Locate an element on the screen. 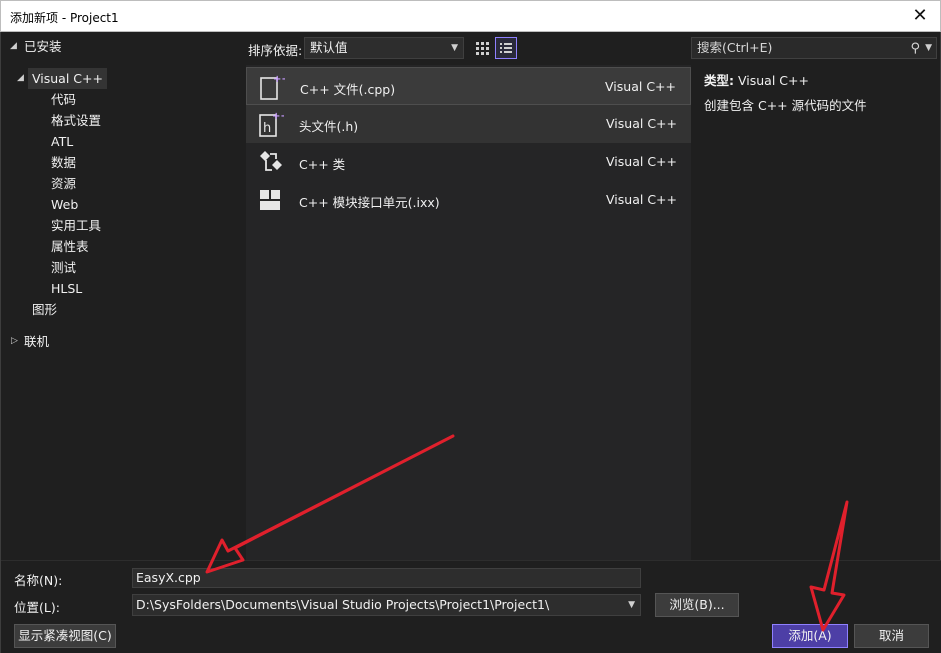 This screenshot has width=941, height=653. name-label: 名称(N): is located at coordinates (38, 580).